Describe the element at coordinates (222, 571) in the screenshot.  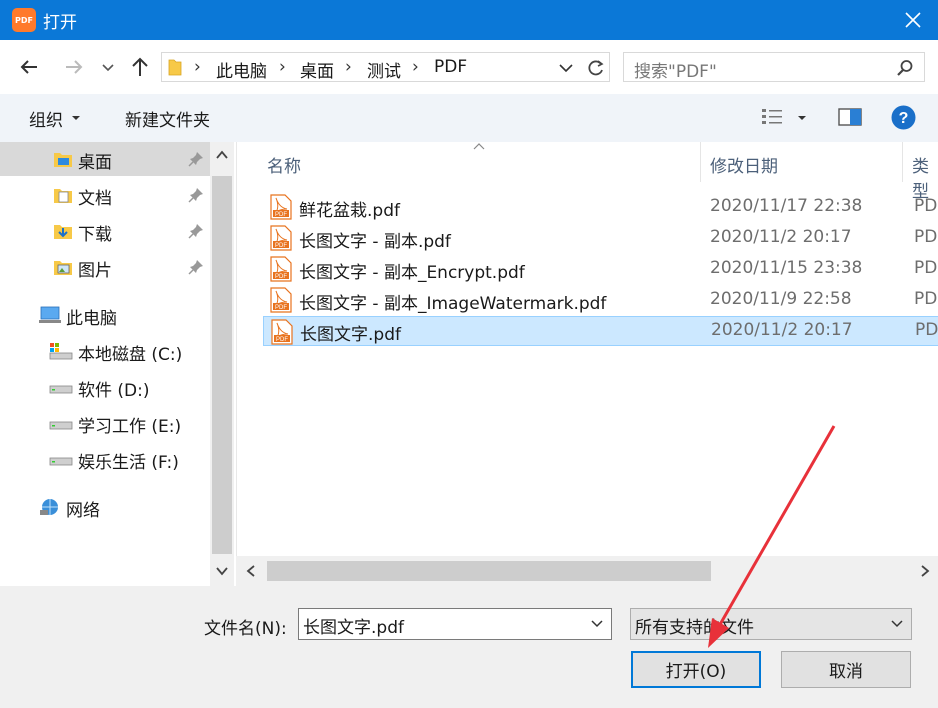
I see `scroll-down-icon` at that location.